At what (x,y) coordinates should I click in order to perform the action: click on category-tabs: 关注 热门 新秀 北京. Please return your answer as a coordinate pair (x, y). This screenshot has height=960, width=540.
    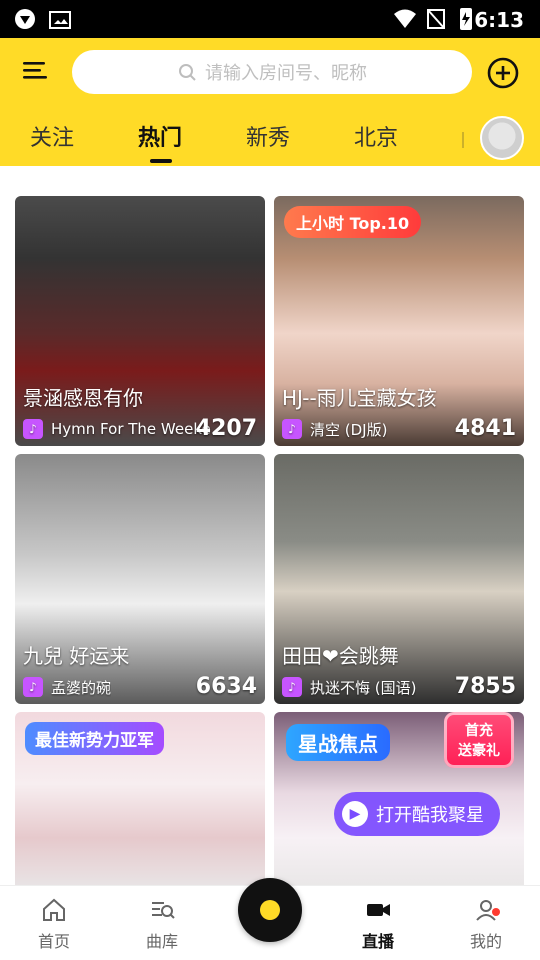
    Looking at the image, I should click on (270, 140).